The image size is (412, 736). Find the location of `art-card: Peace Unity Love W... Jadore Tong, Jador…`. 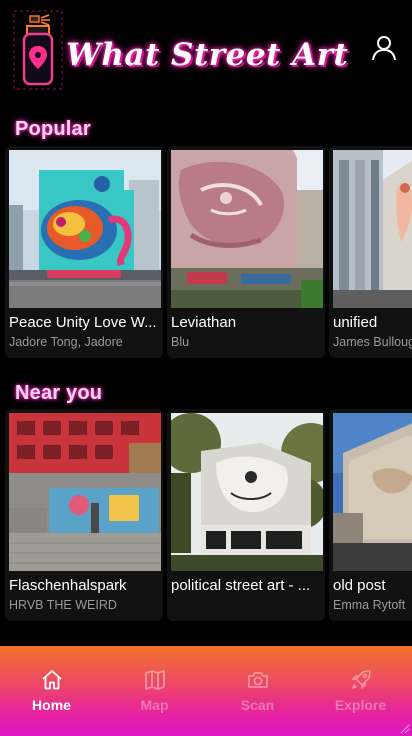

art-card: Peace Unity Love W... Jadore Tong, Jador… is located at coordinates (84, 252).